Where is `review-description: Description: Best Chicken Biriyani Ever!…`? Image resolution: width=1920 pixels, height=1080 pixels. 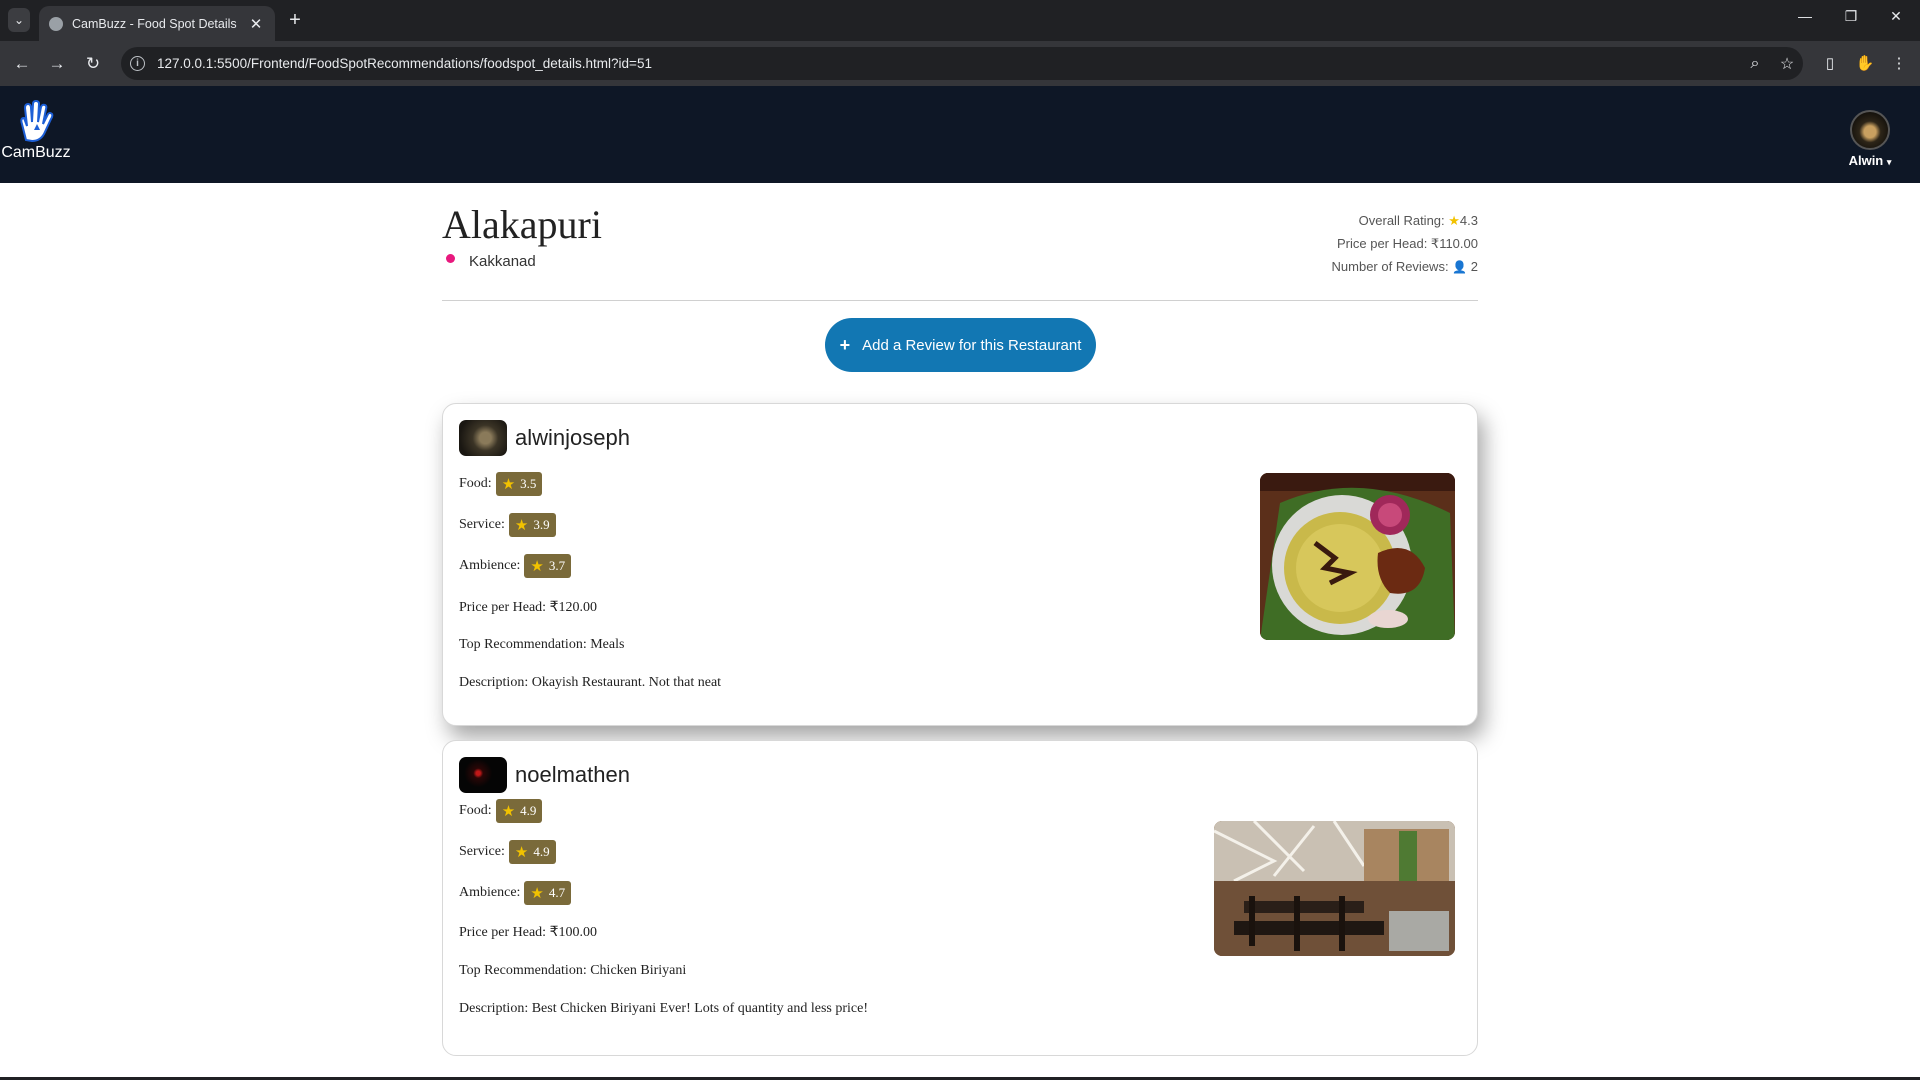
review-description: Description: Best Chicken Biriyani Ever!… is located at coordinates (664, 1008).